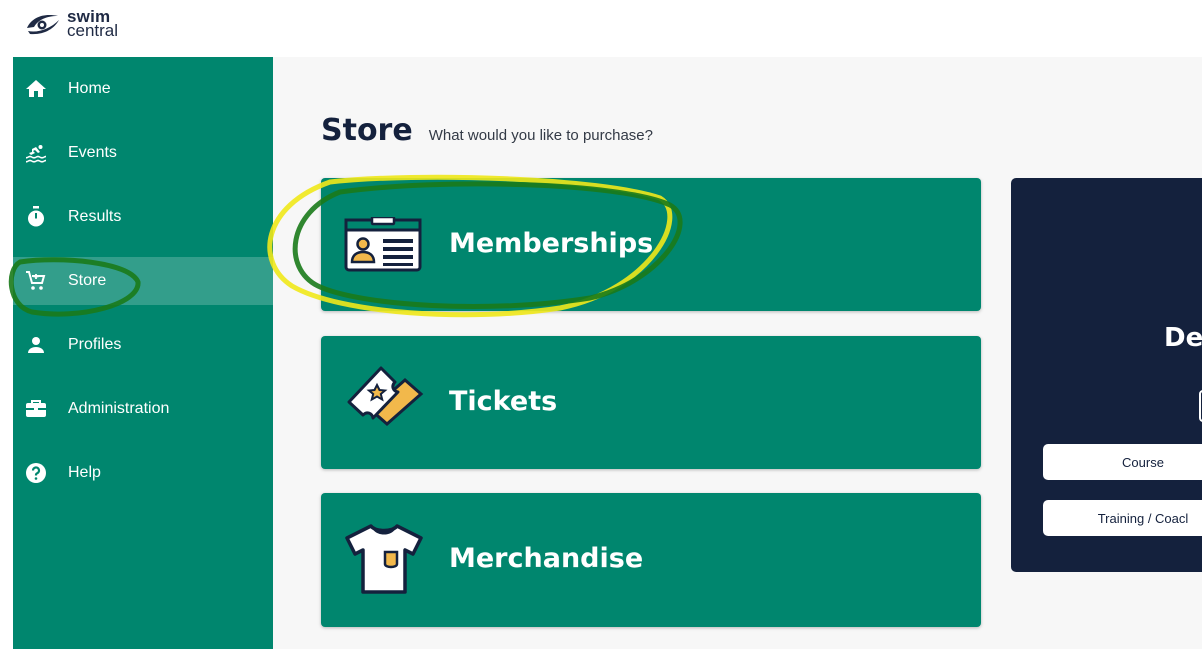 The height and width of the screenshot is (649, 1202). I want to click on sidebar-item-label: Profiles, so click(95, 344).